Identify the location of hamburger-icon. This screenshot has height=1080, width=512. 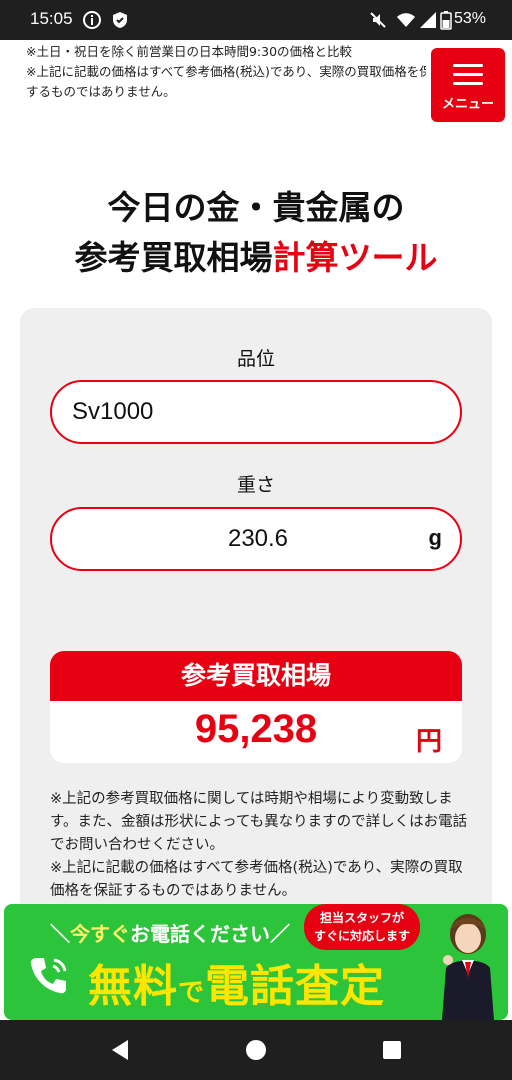
(468, 74).